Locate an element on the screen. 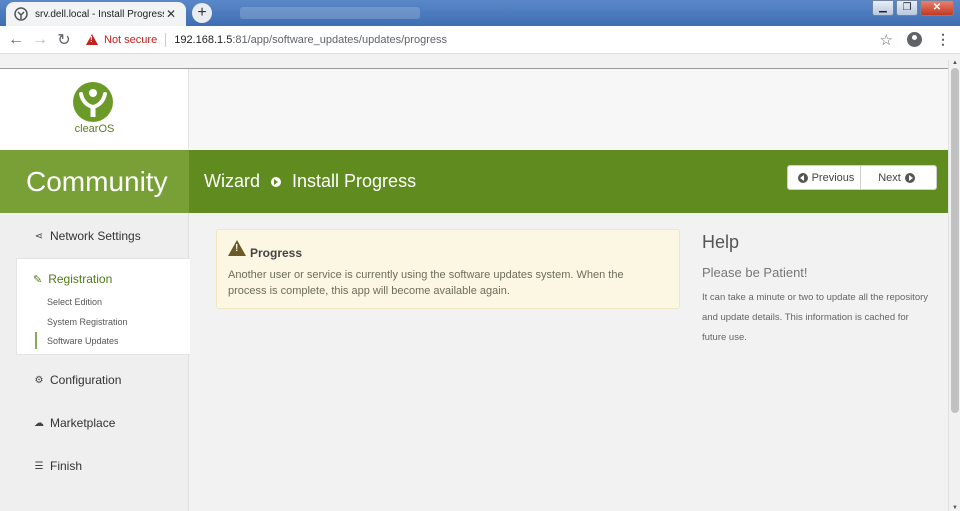 Image resolution: width=960 pixels, height=511 pixels. sidebar-item-label: Network Settings is located at coordinates (95, 236).